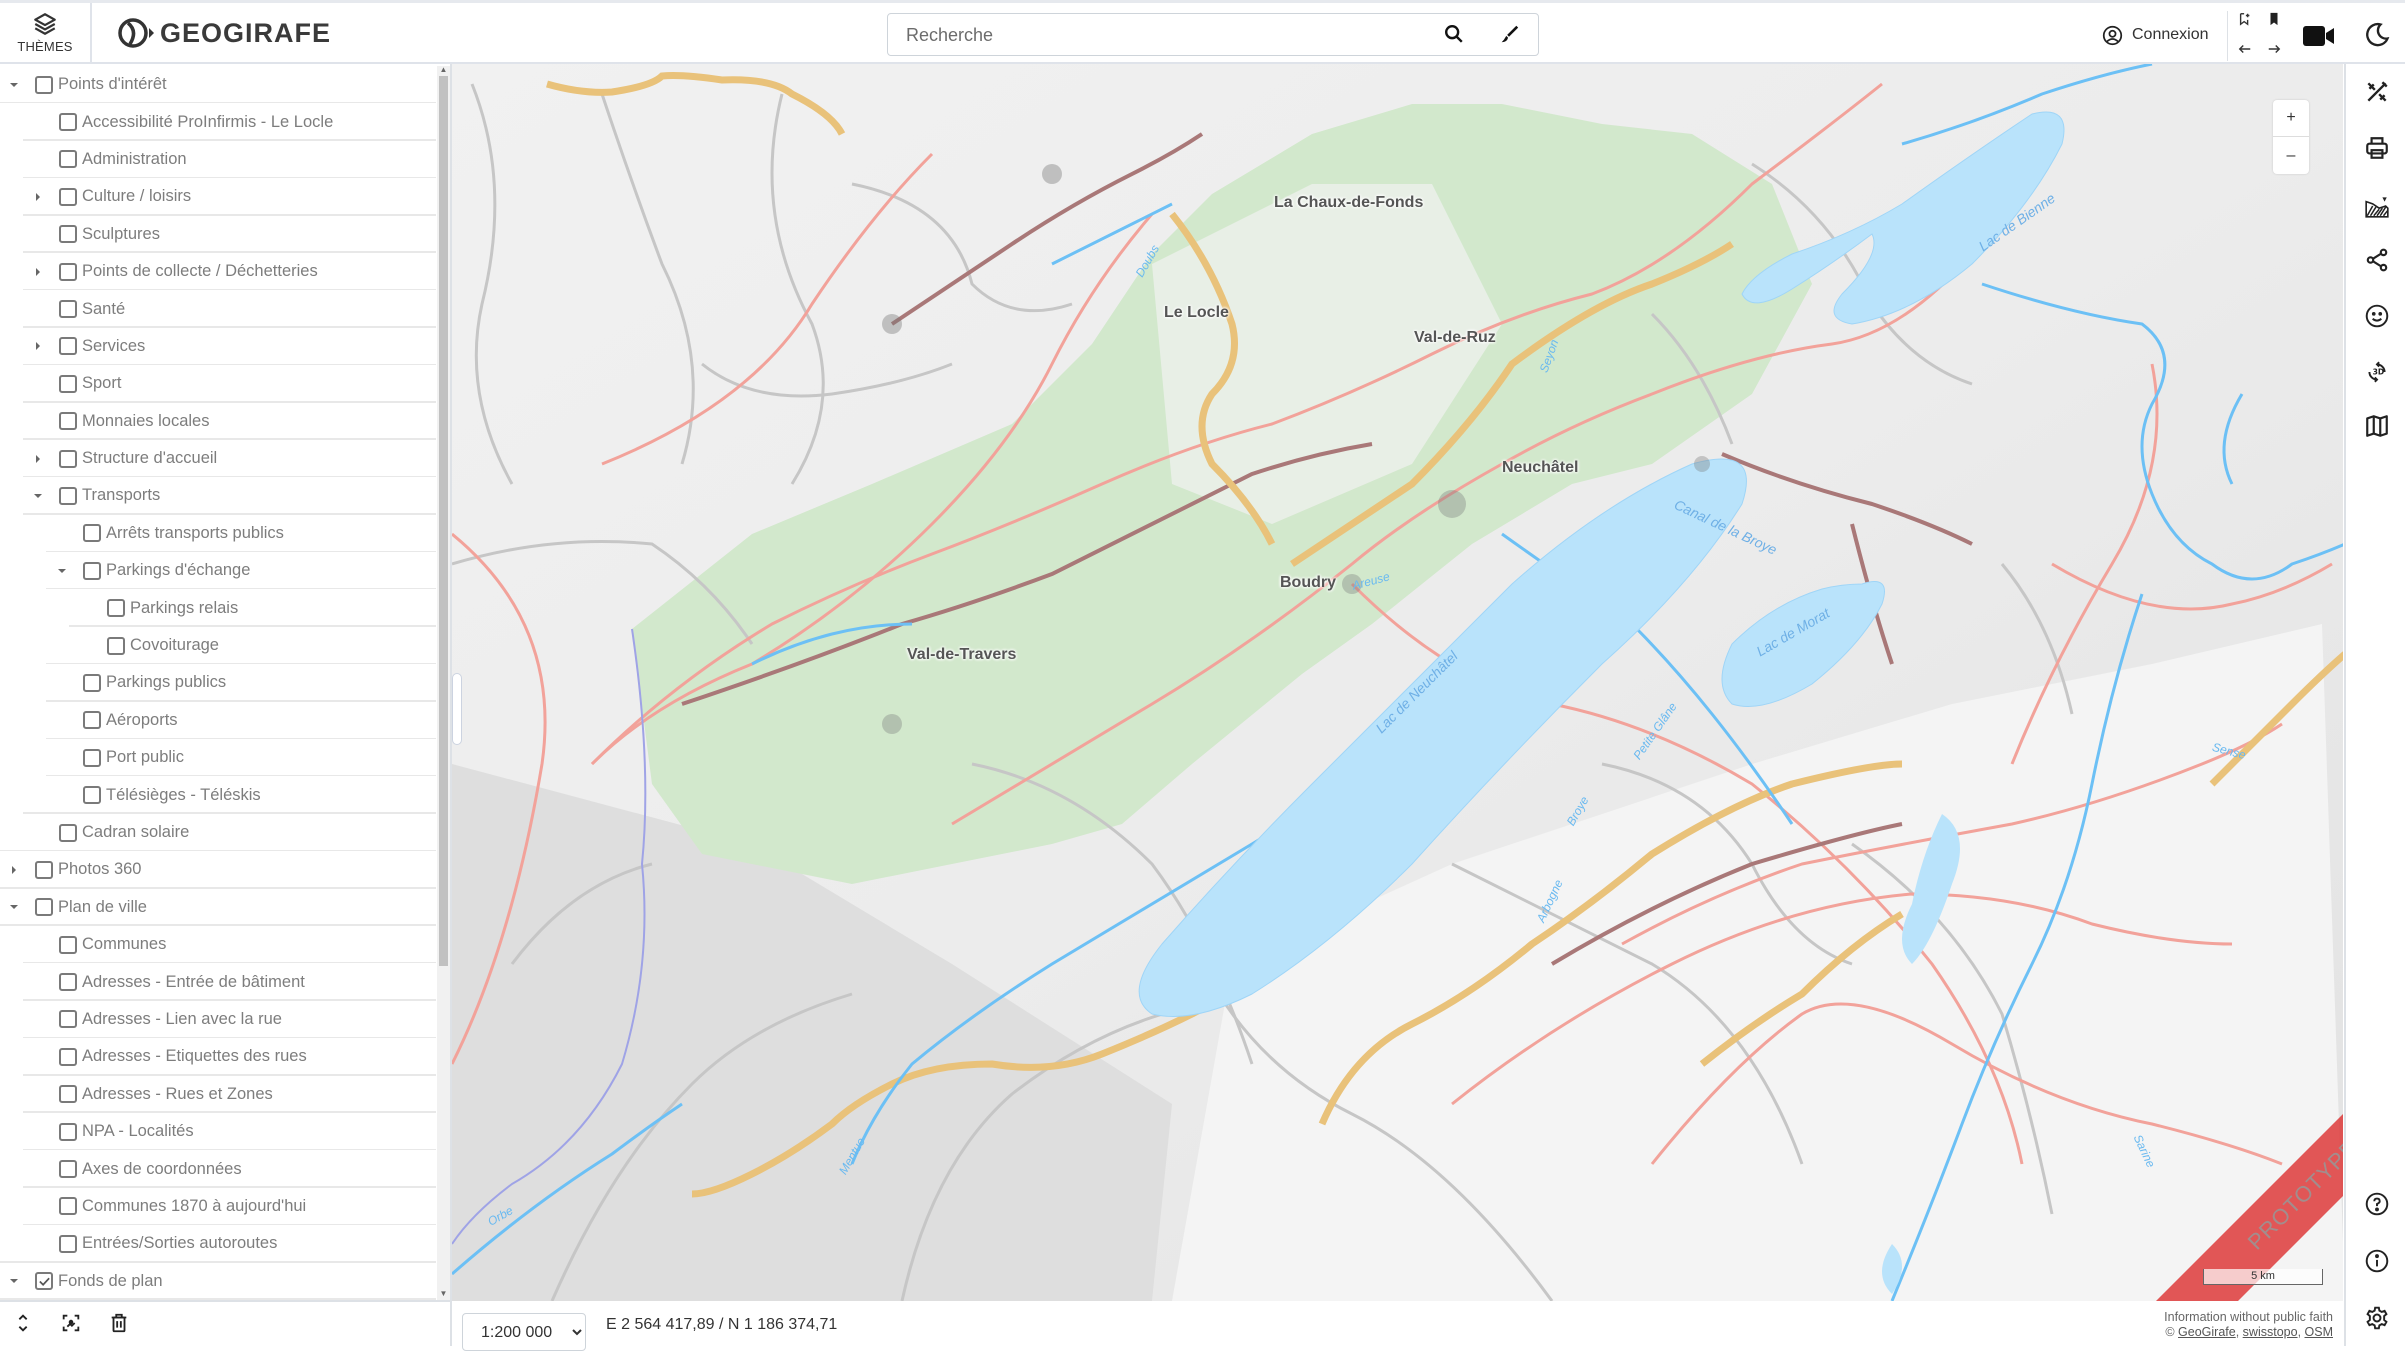 The width and height of the screenshot is (2405, 1351). I want to click on help-button, so click(2377, 1204).